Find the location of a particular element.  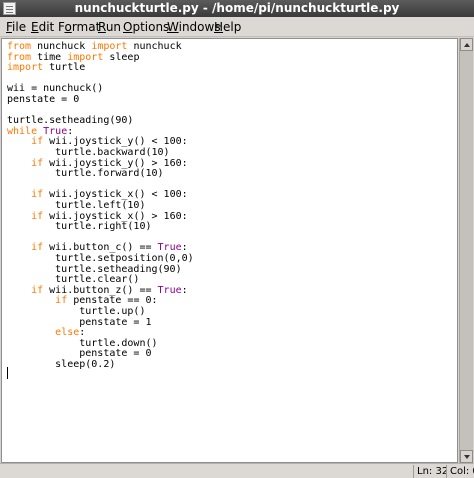

code-text: wii.joystick_x() < 100: is located at coordinates (115, 195).